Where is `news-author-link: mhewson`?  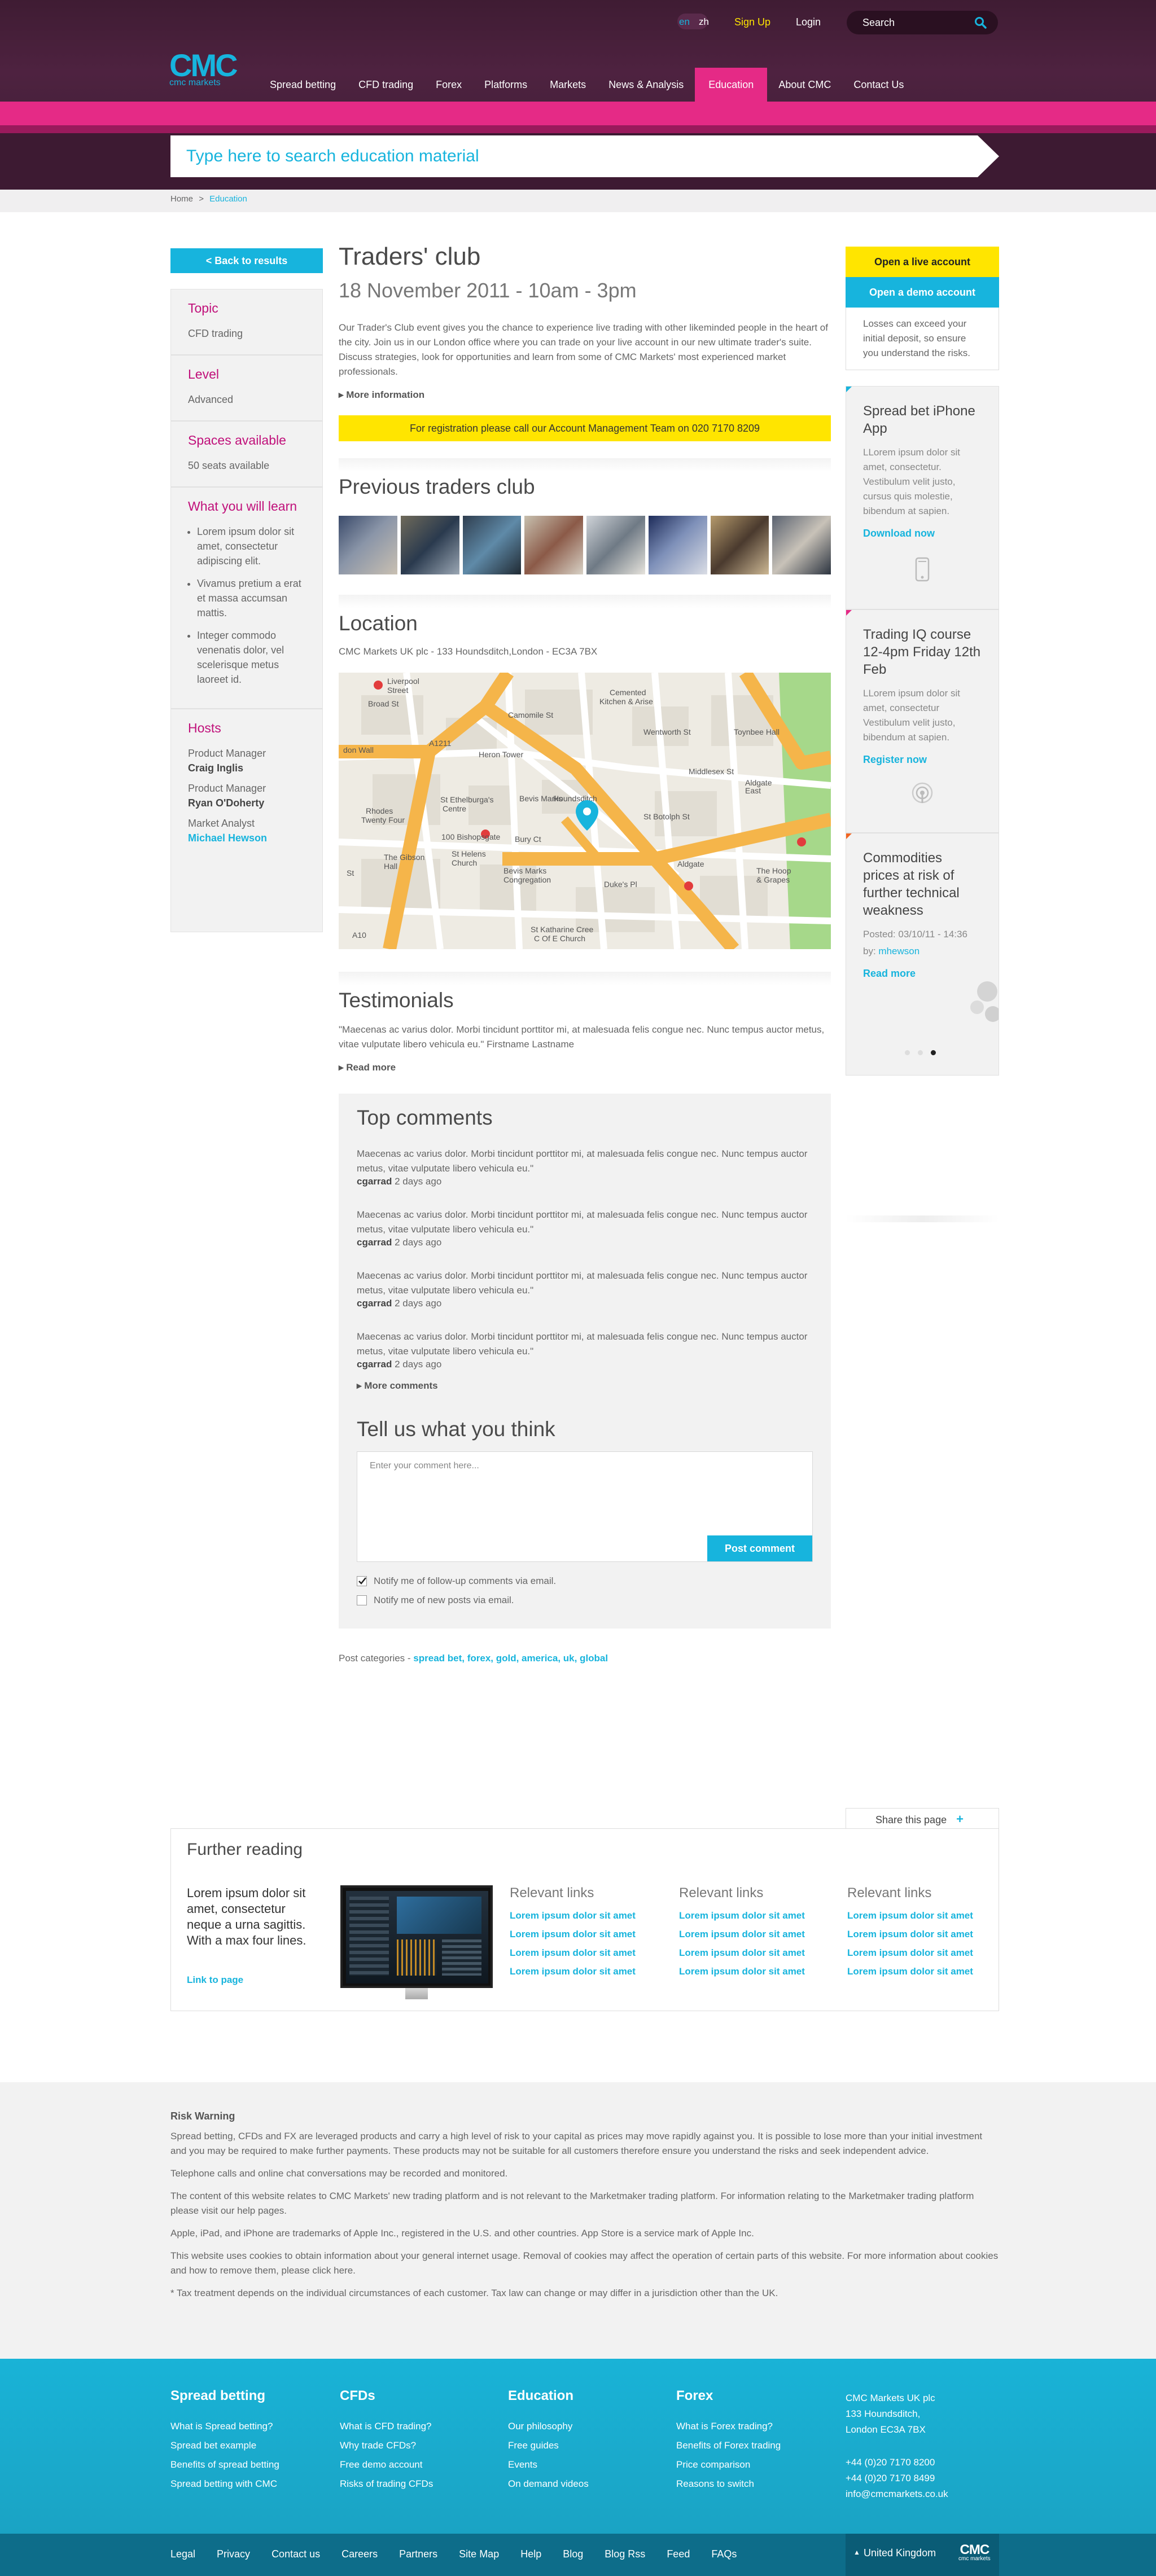
news-author-link: mhewson is located at coordinates (898, 951).